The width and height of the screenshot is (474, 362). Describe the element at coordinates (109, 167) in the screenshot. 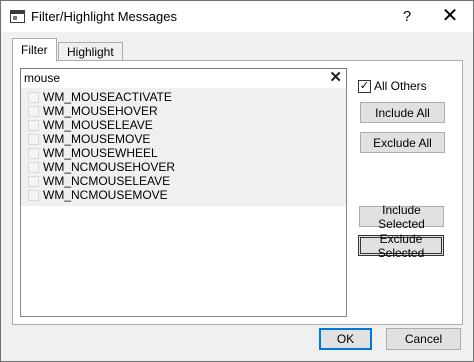

I see `message-label: WM_NCMOUSEHOVER` at that location.